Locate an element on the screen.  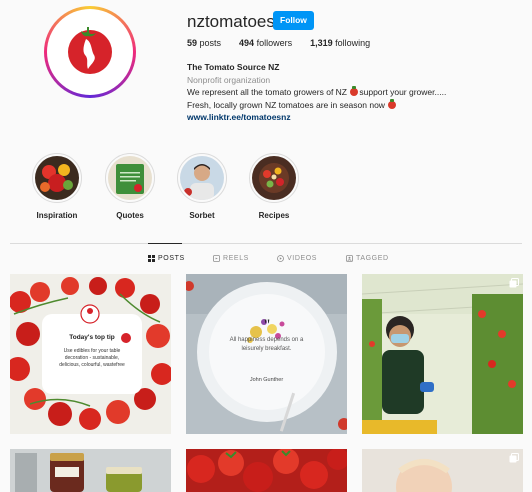
highlight-recipes: Recipes is located at coordinates (274, 186).